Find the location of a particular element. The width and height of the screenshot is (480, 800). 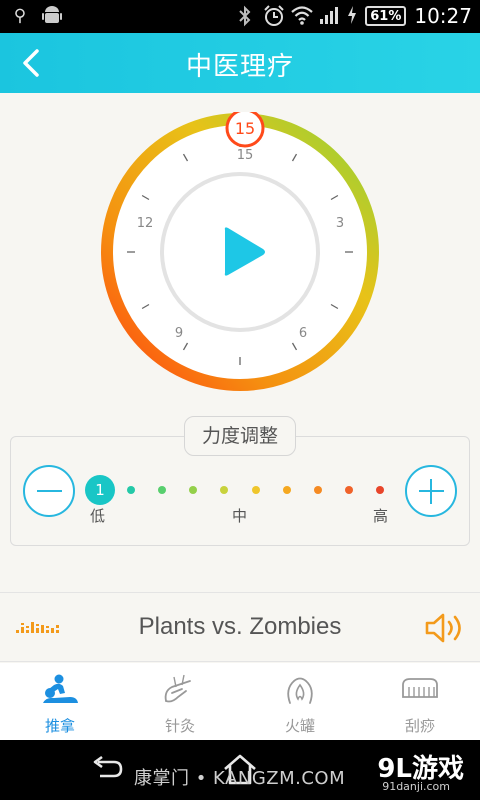

site-watermark: 康掌门 • KANGZM.COM is located at coordinates (240, 778).